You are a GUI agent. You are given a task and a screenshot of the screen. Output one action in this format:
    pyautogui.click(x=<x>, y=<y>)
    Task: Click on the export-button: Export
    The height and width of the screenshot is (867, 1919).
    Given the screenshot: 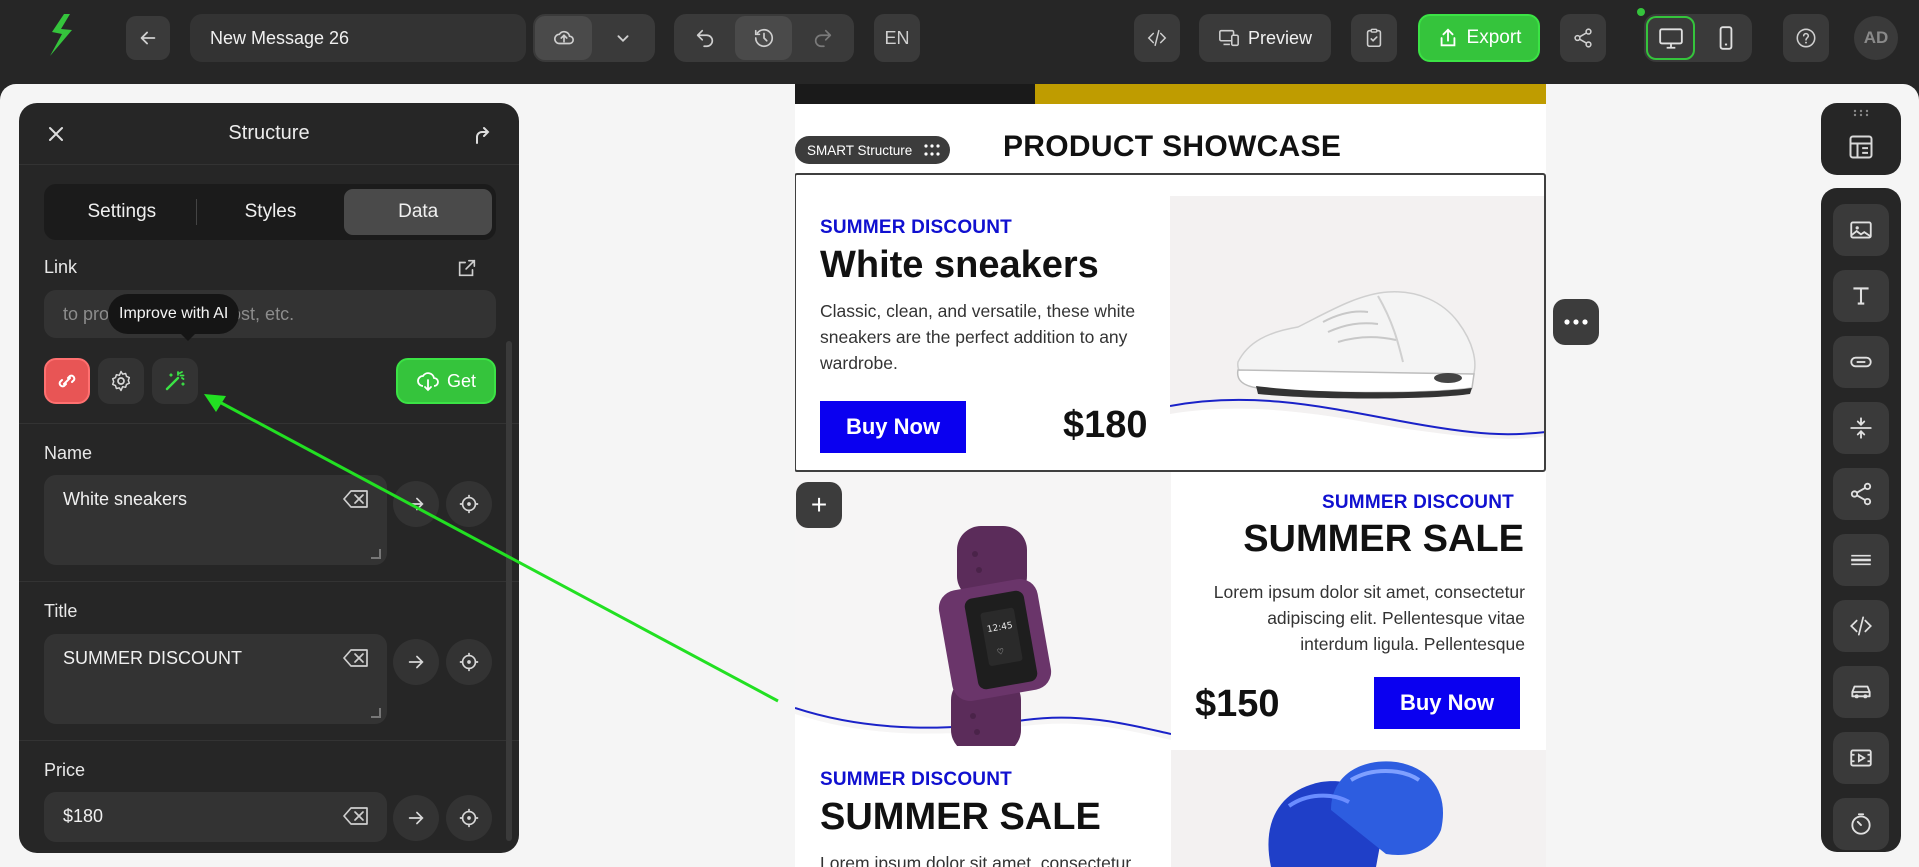 What is the action you would take?
    pyautogui.click(x=1479, y=38)
    